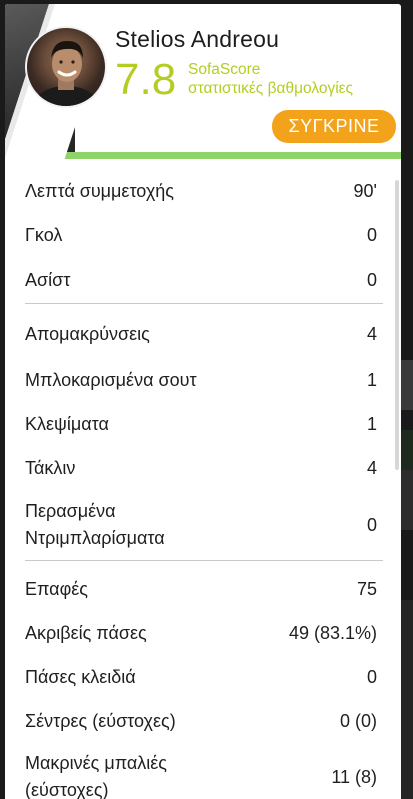 The image size is (413, 799). Describe the element at coordinates (334, 126) in the screenshot. I see `compare-button: ΣΥΓΚΡΙΝΕ` at that location.